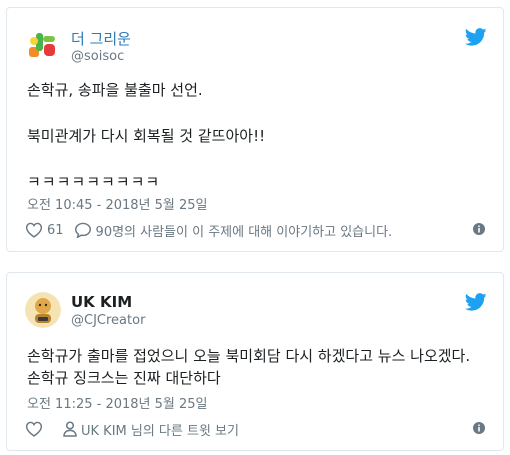 The height and width of the screenshot is (455, 510). What do you see at coordinates (117, 402) in the screenshot?
I see `timestamp-link: 오전 11:25 - 2018년 5월 25일` at bounding box center [117, 402].